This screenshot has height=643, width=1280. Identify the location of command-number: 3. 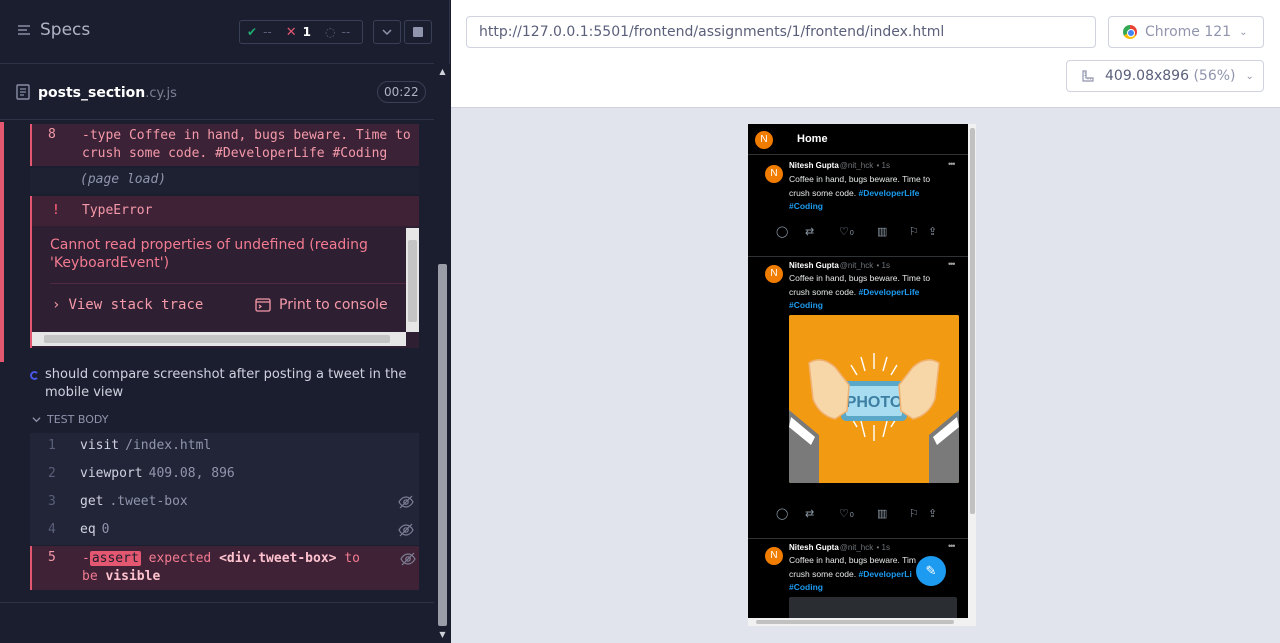
(52, 501).